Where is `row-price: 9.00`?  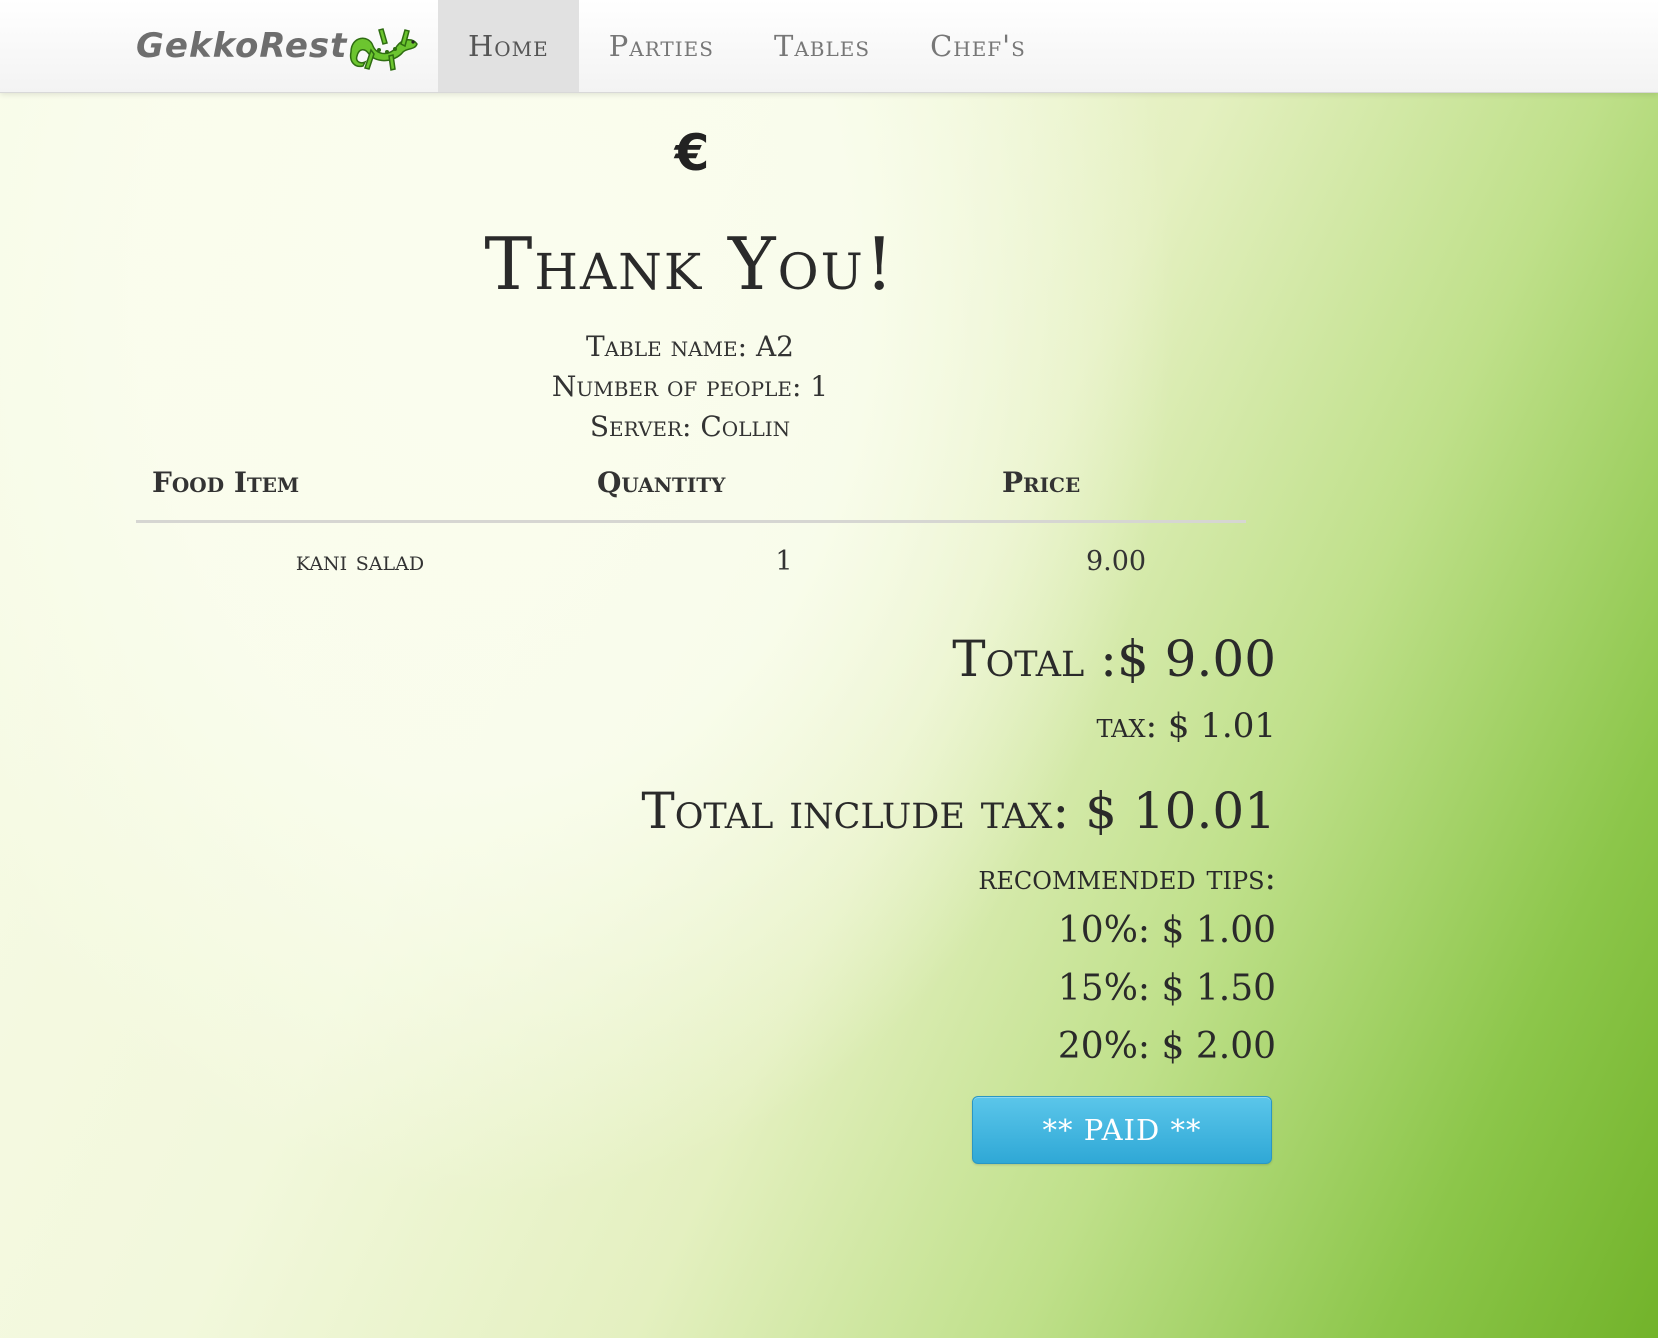 row-price: 9.00 is located at coordinates (1116, 561).